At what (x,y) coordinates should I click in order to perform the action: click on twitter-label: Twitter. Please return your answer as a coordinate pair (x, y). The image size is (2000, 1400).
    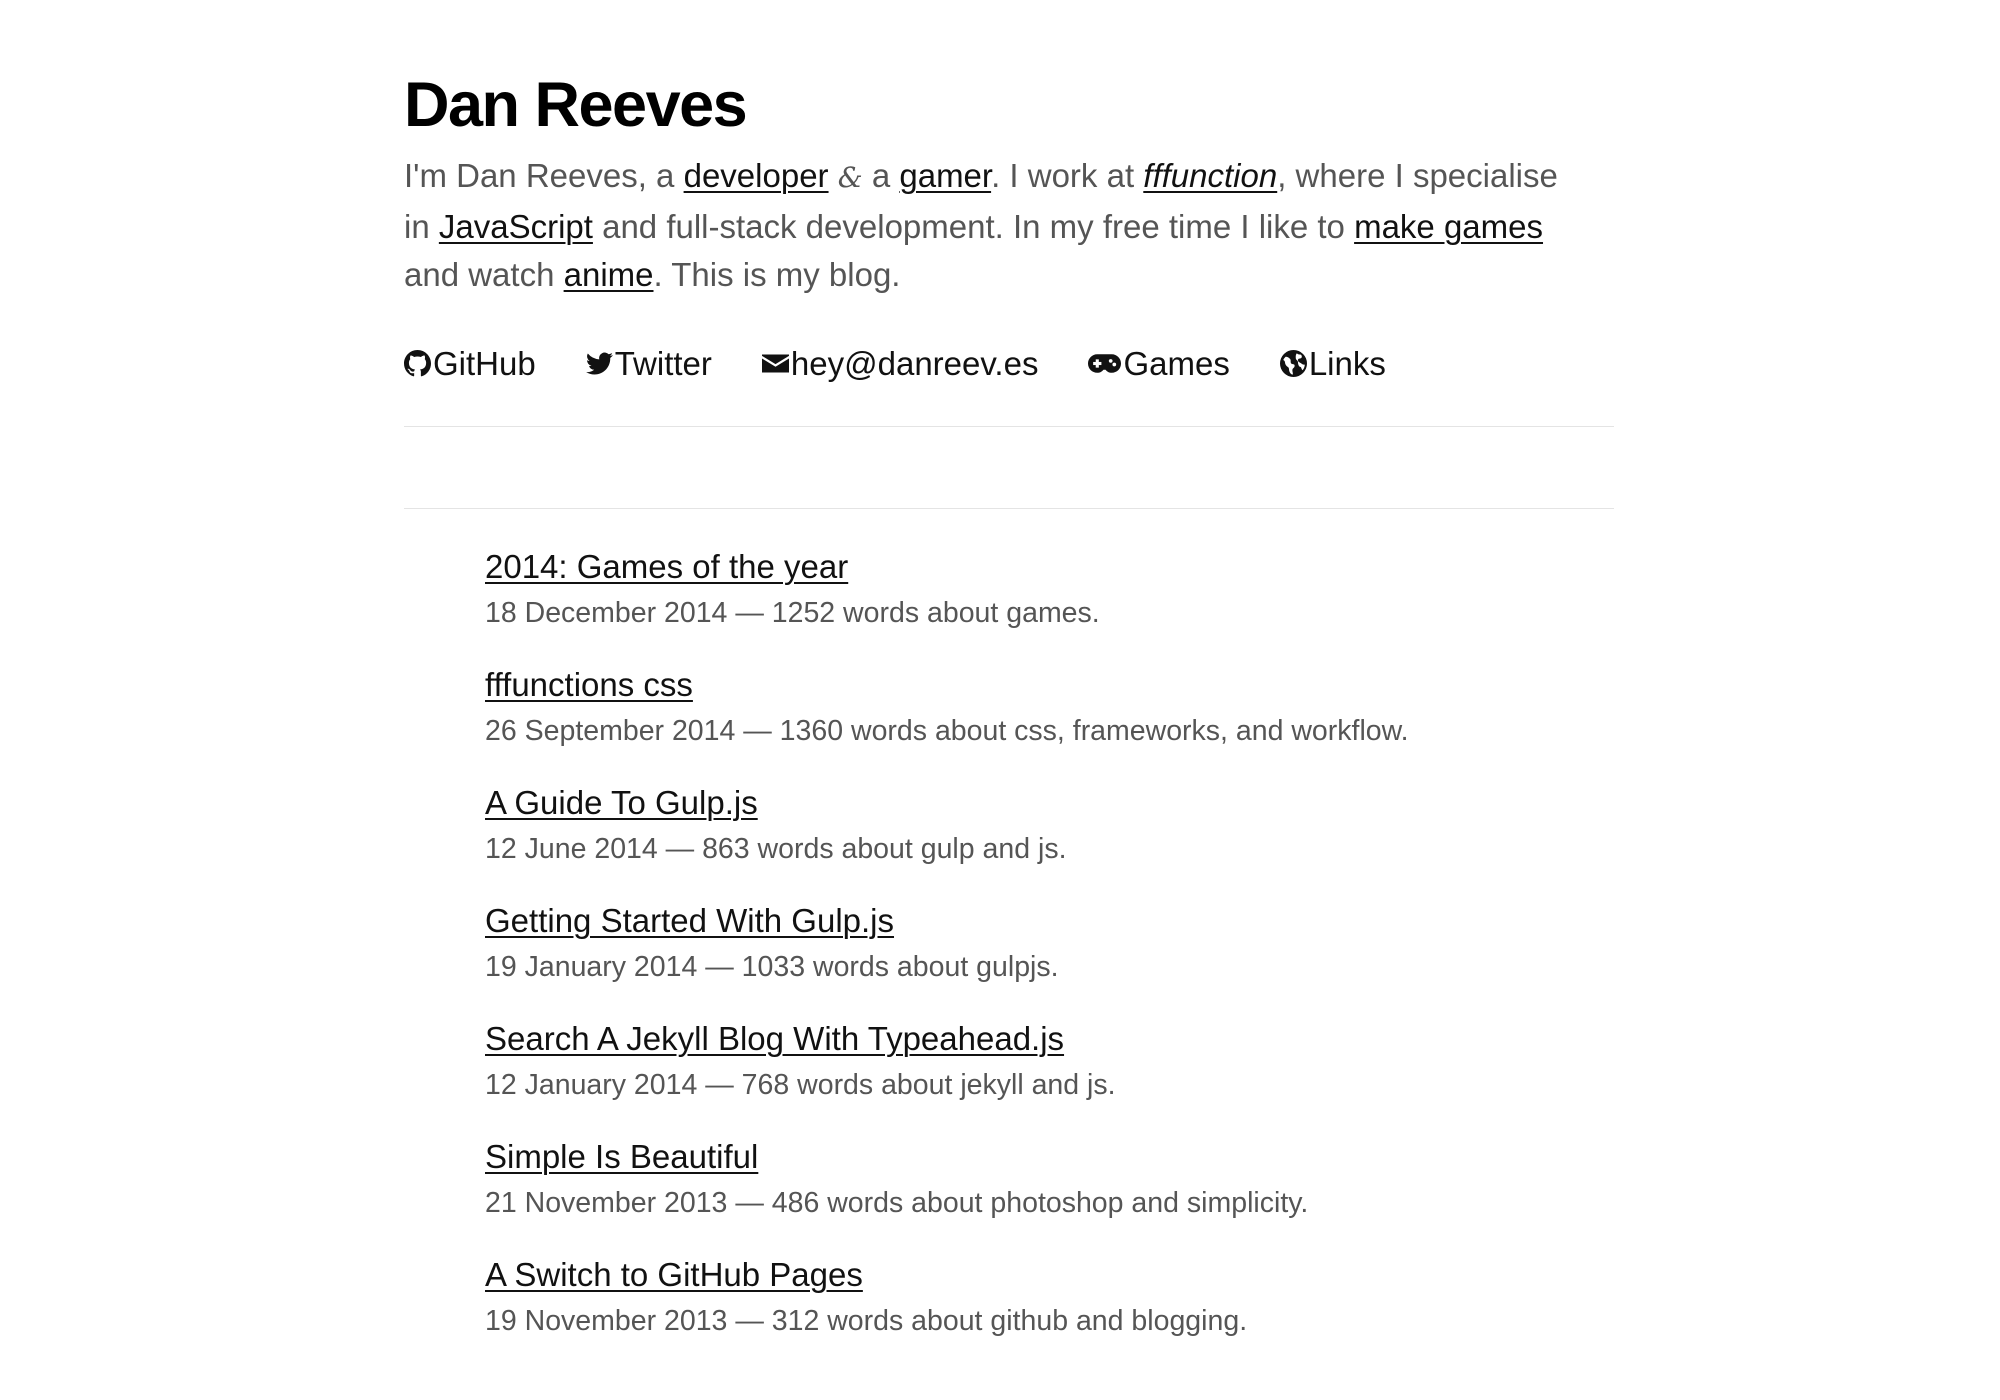
    Looking at the image, I should click on (663, 363).